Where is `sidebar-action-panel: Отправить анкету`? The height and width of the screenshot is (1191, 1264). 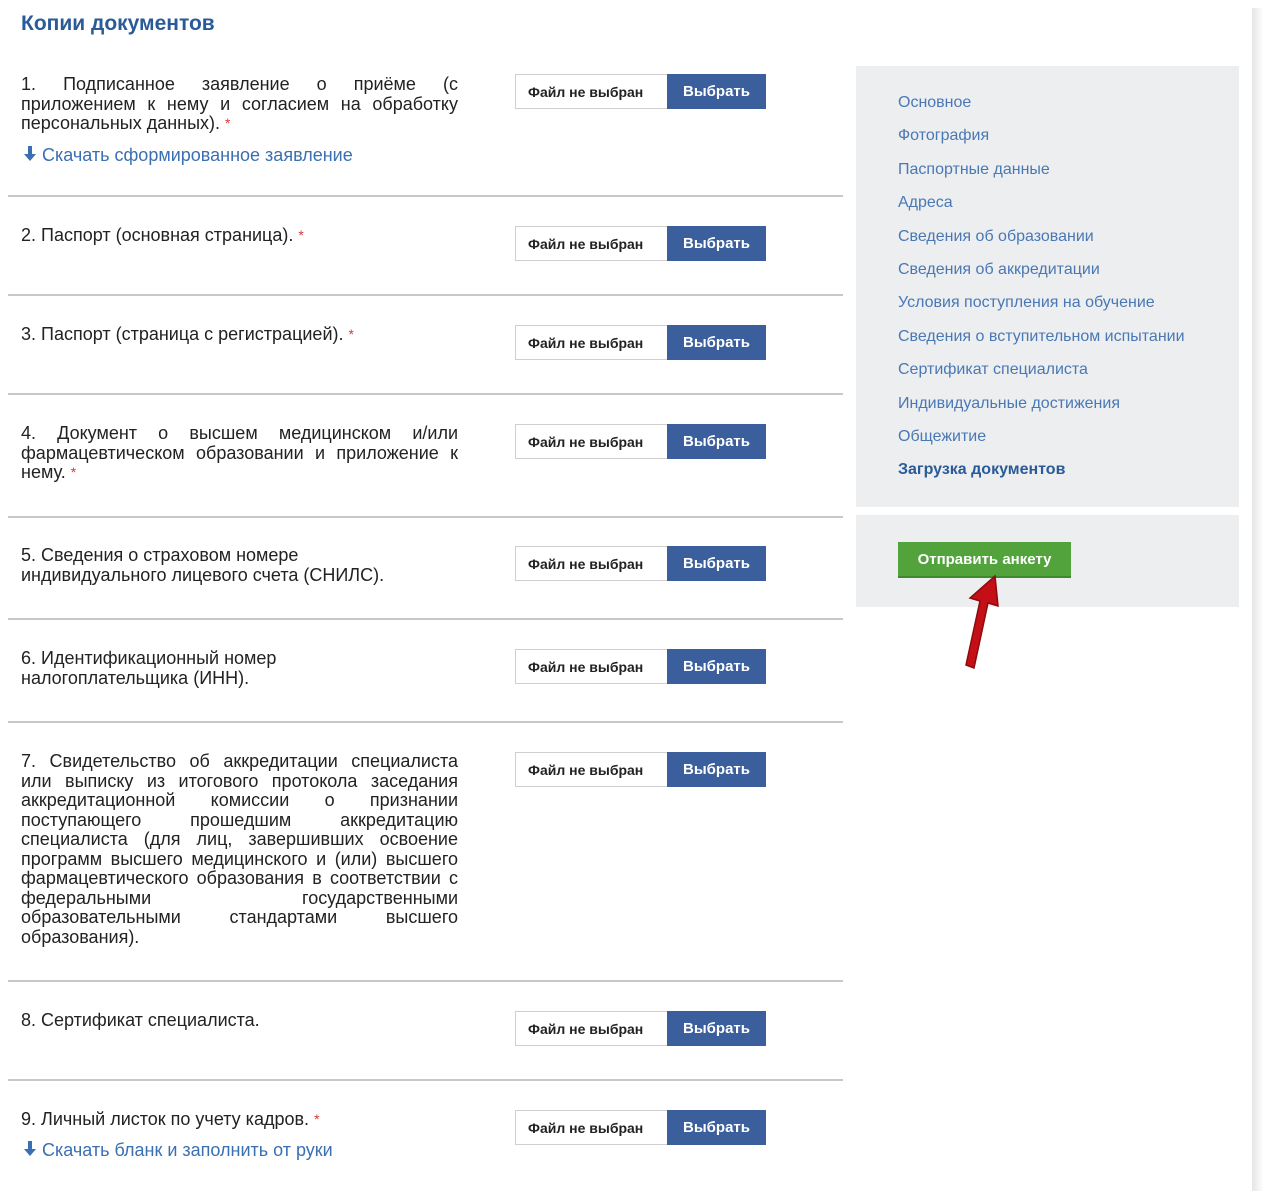 sidebar-action-panel: Отправить анкету is located at coordinates (1047, 561).